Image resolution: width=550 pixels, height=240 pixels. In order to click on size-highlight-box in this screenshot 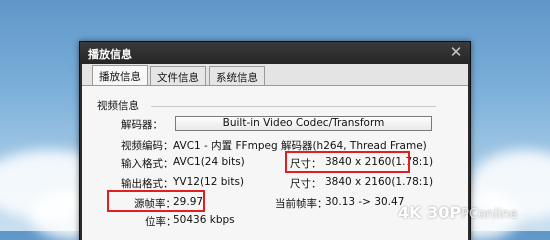, I will do `click(347, 162)`.